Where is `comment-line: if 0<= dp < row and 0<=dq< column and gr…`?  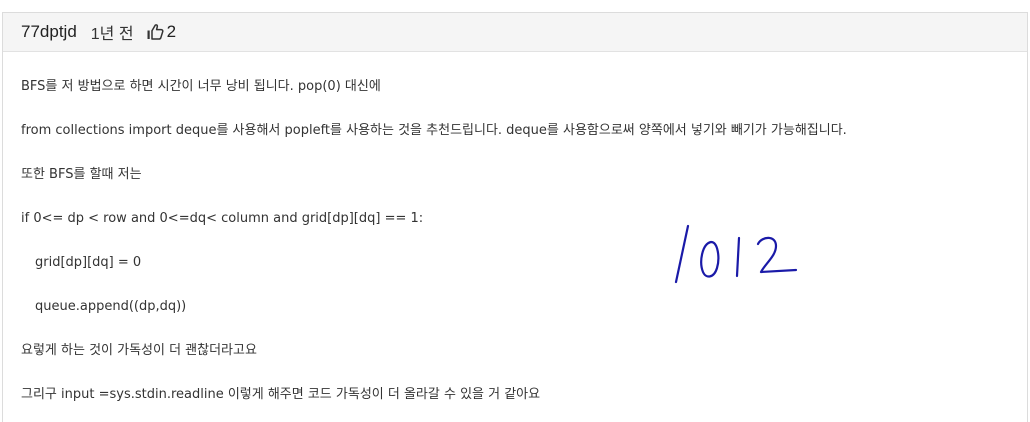
comment-line: if 0<= dp < row and 0<=dq< column and gr… is located at coordinates (222, 218).